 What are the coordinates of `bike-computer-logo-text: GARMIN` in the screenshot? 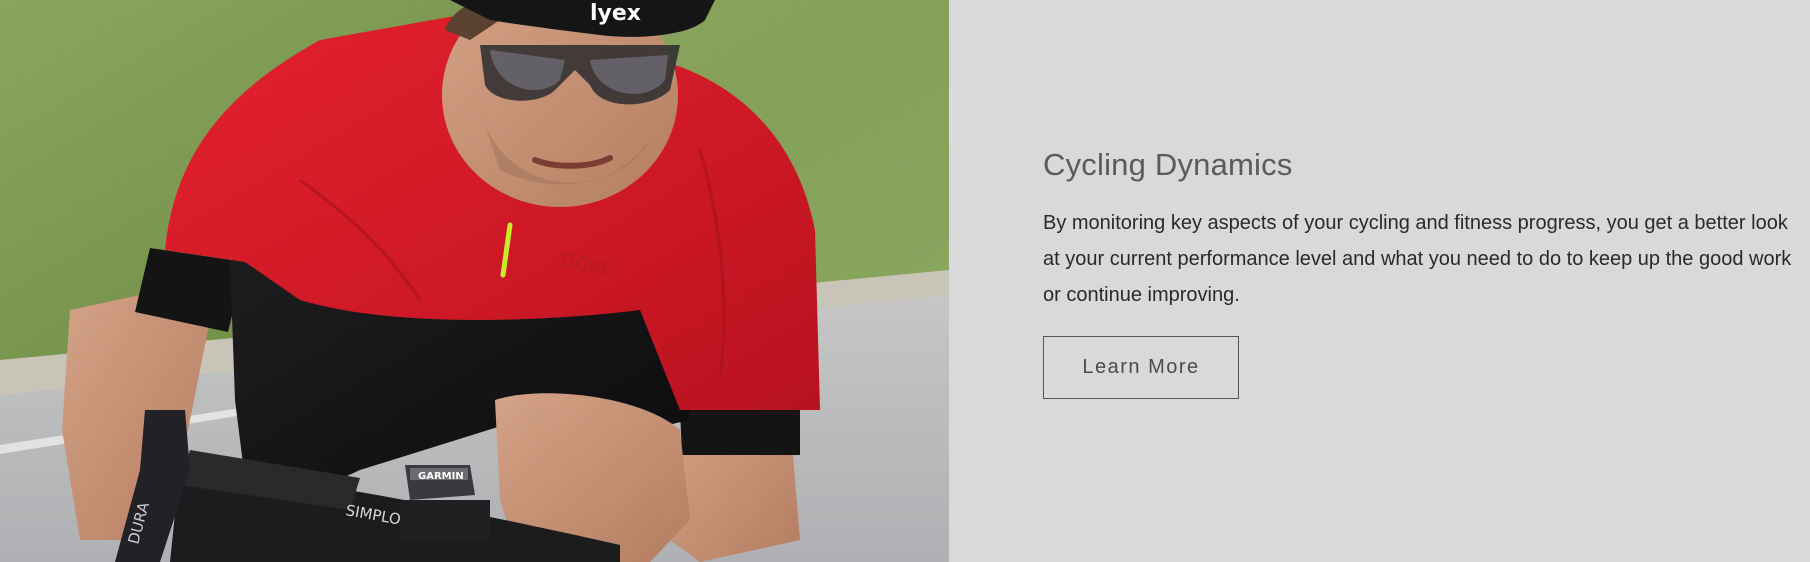 It's located at (441, 476).